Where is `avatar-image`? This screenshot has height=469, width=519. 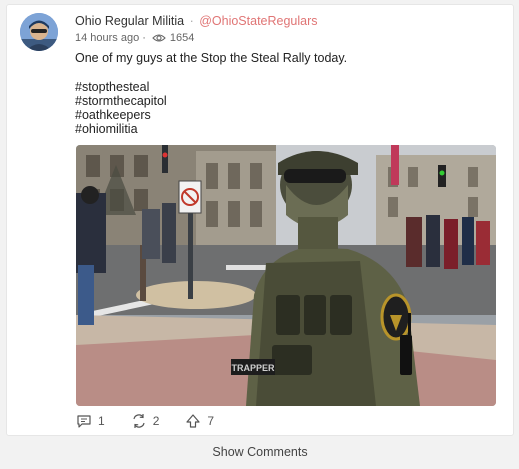
avatar-image is located at coordinates (39, 32).